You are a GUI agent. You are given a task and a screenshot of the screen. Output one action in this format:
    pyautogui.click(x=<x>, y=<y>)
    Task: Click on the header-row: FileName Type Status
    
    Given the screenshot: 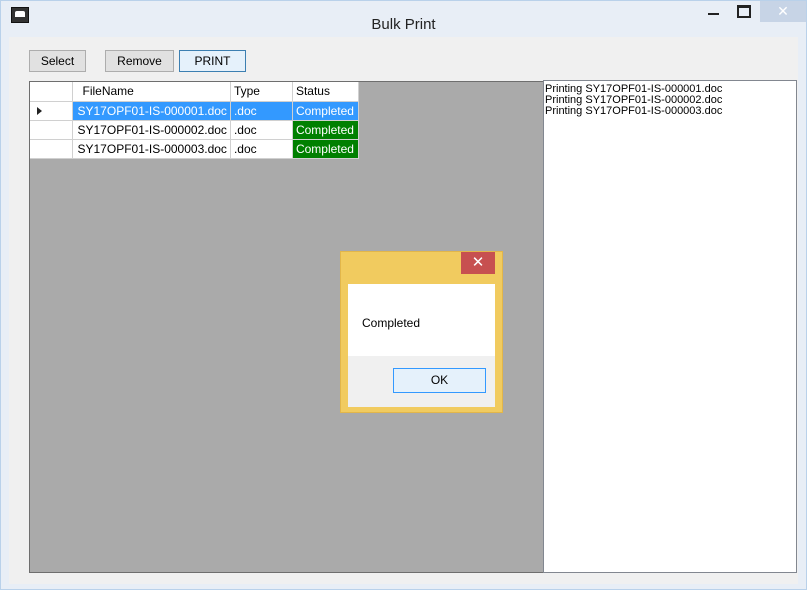 What is the action you would take?
    pyautogui.click(x=194, y=92)
    